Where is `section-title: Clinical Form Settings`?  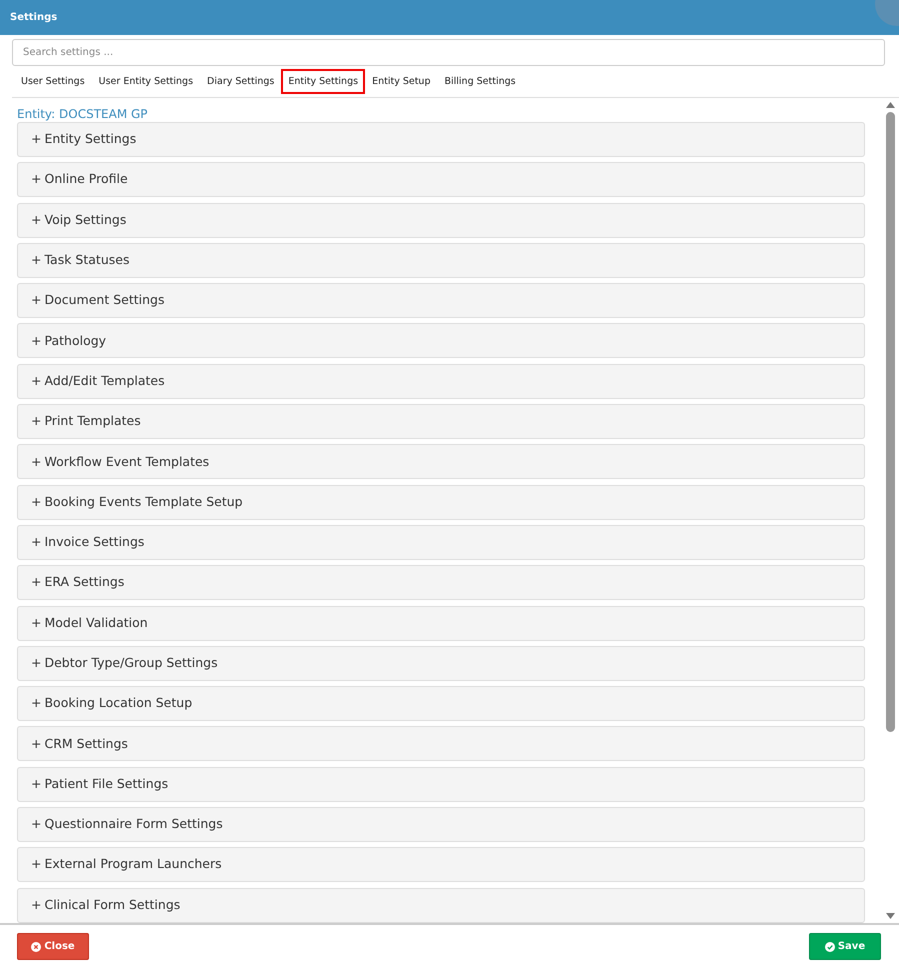
section-title: Clinical Form Settings is located at coordinates (112, 905).